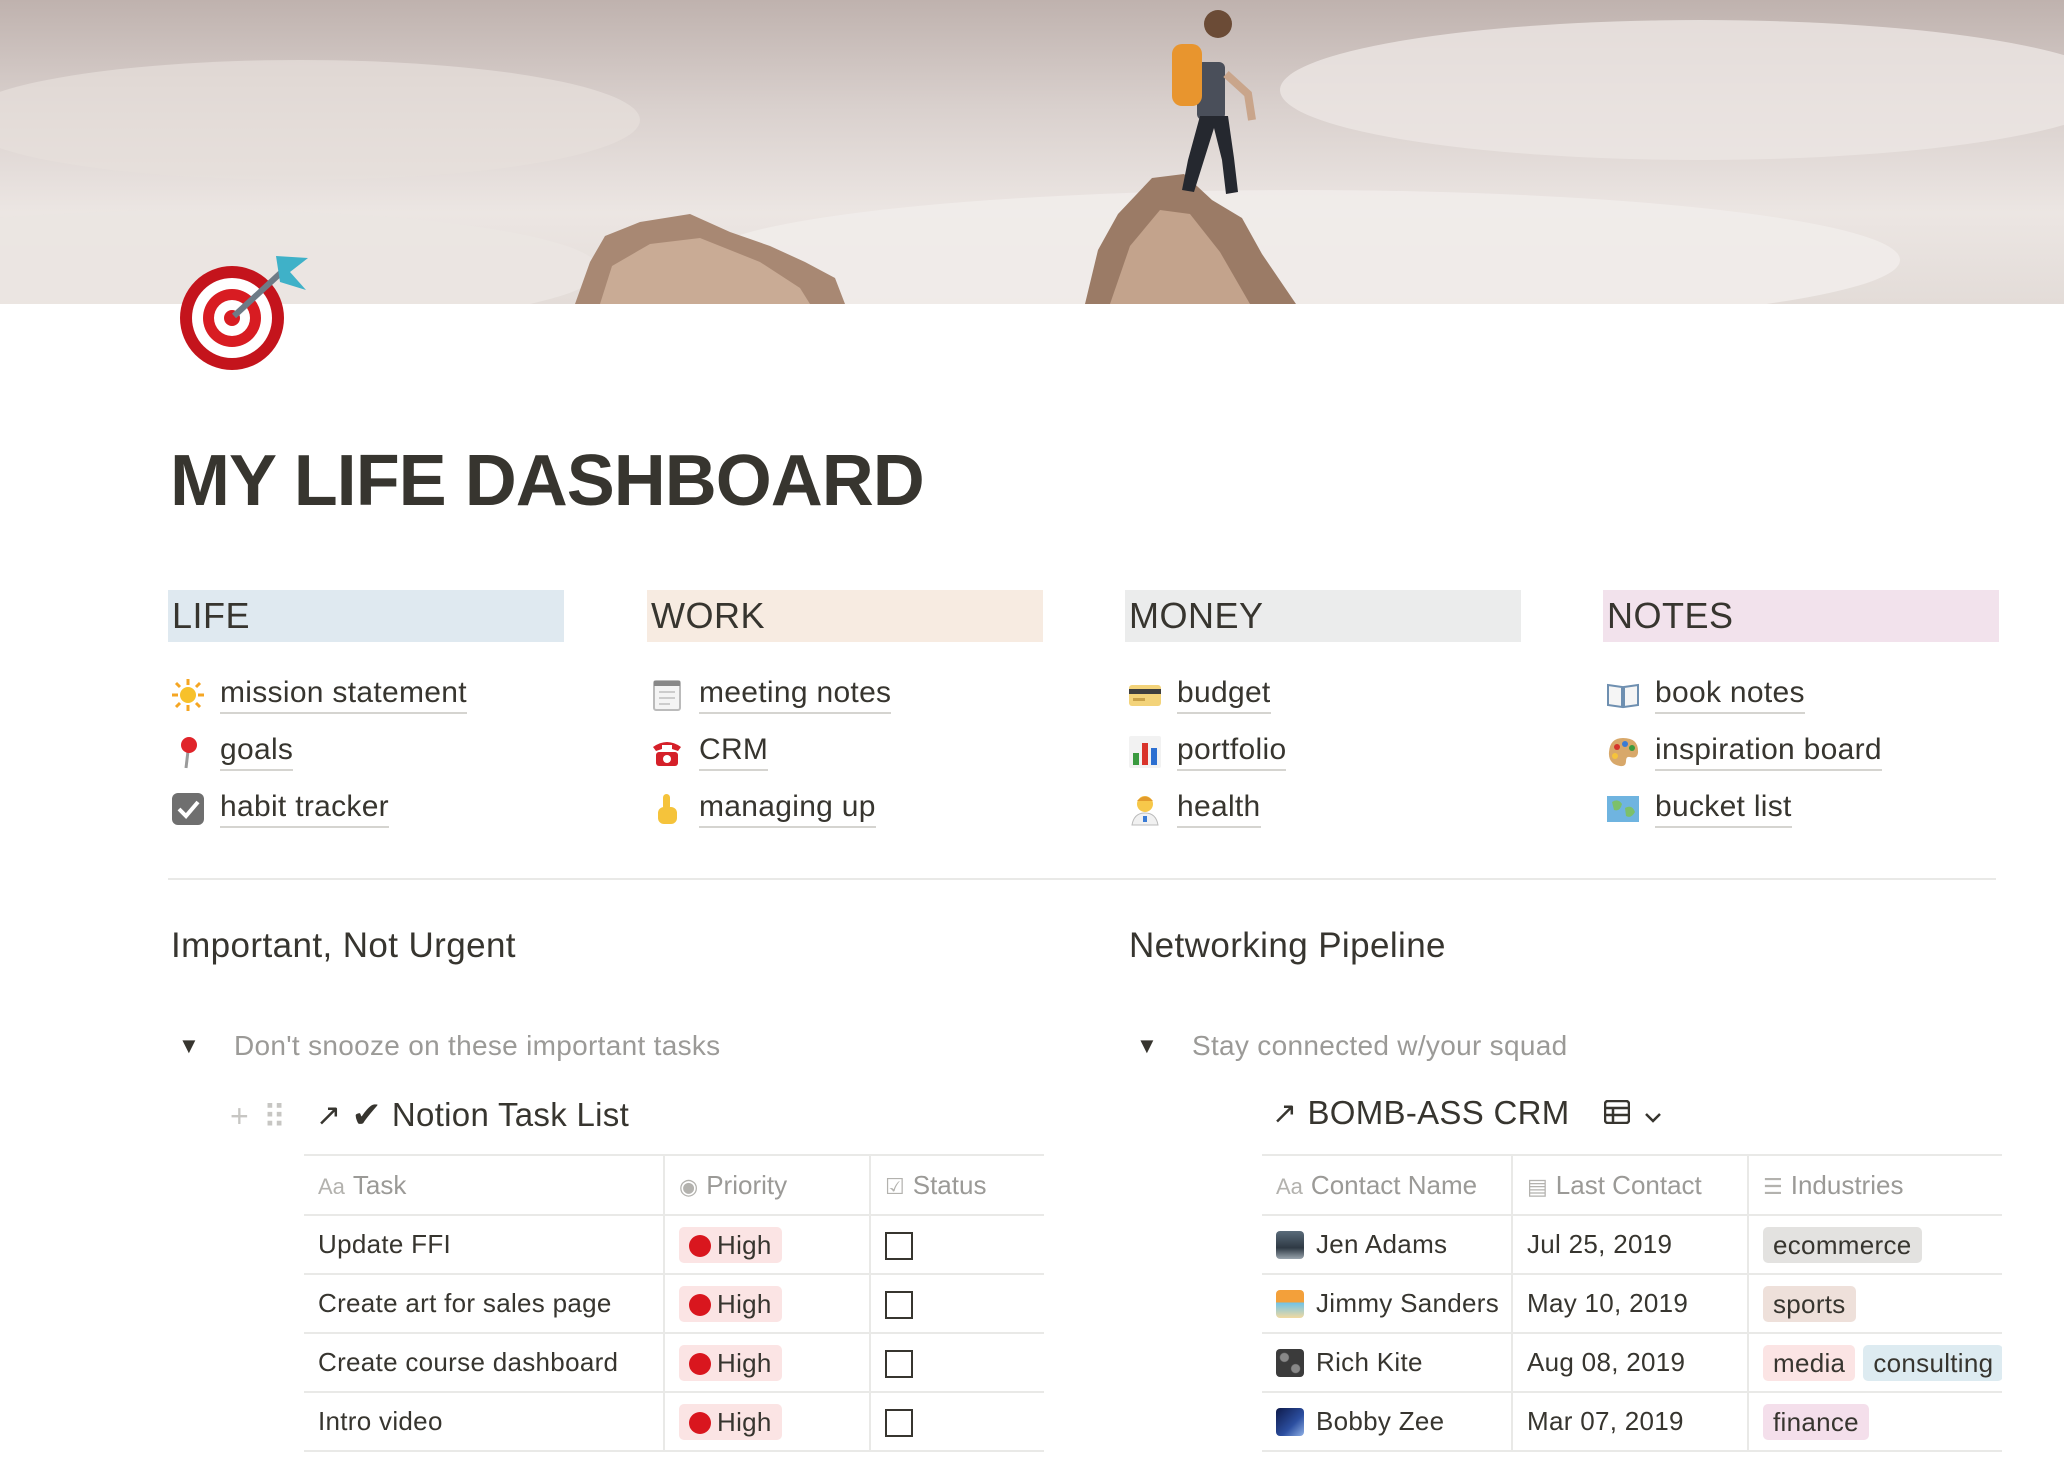 The height and width of the screenshot is (1466, 2064). Describe the element at coordinates (1387, 1185) in the screenshot. I see `column-header-contact-name: Aa Contact Name` at that location.